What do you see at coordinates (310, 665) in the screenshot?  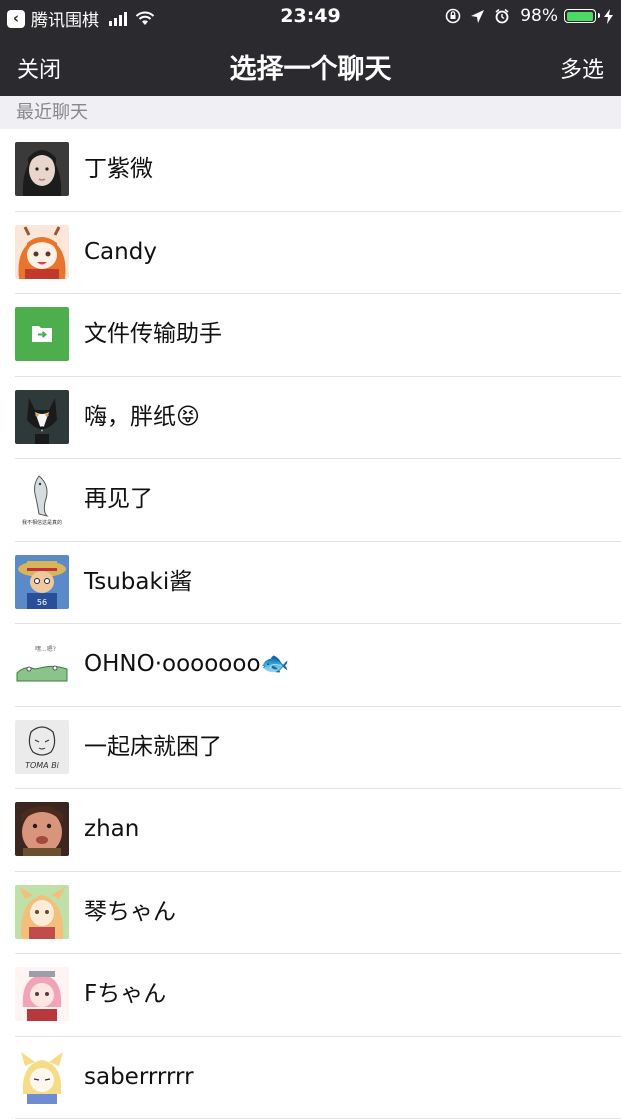 I see `chat-row: 嘿...嗯? OHNO·ooooooo🐟` at bounding box center [310, 665].